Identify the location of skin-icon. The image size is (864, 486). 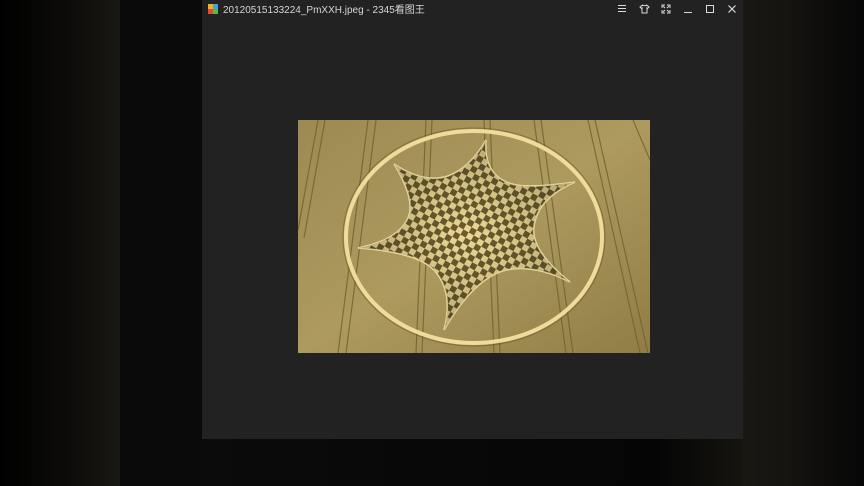
(644, 8).